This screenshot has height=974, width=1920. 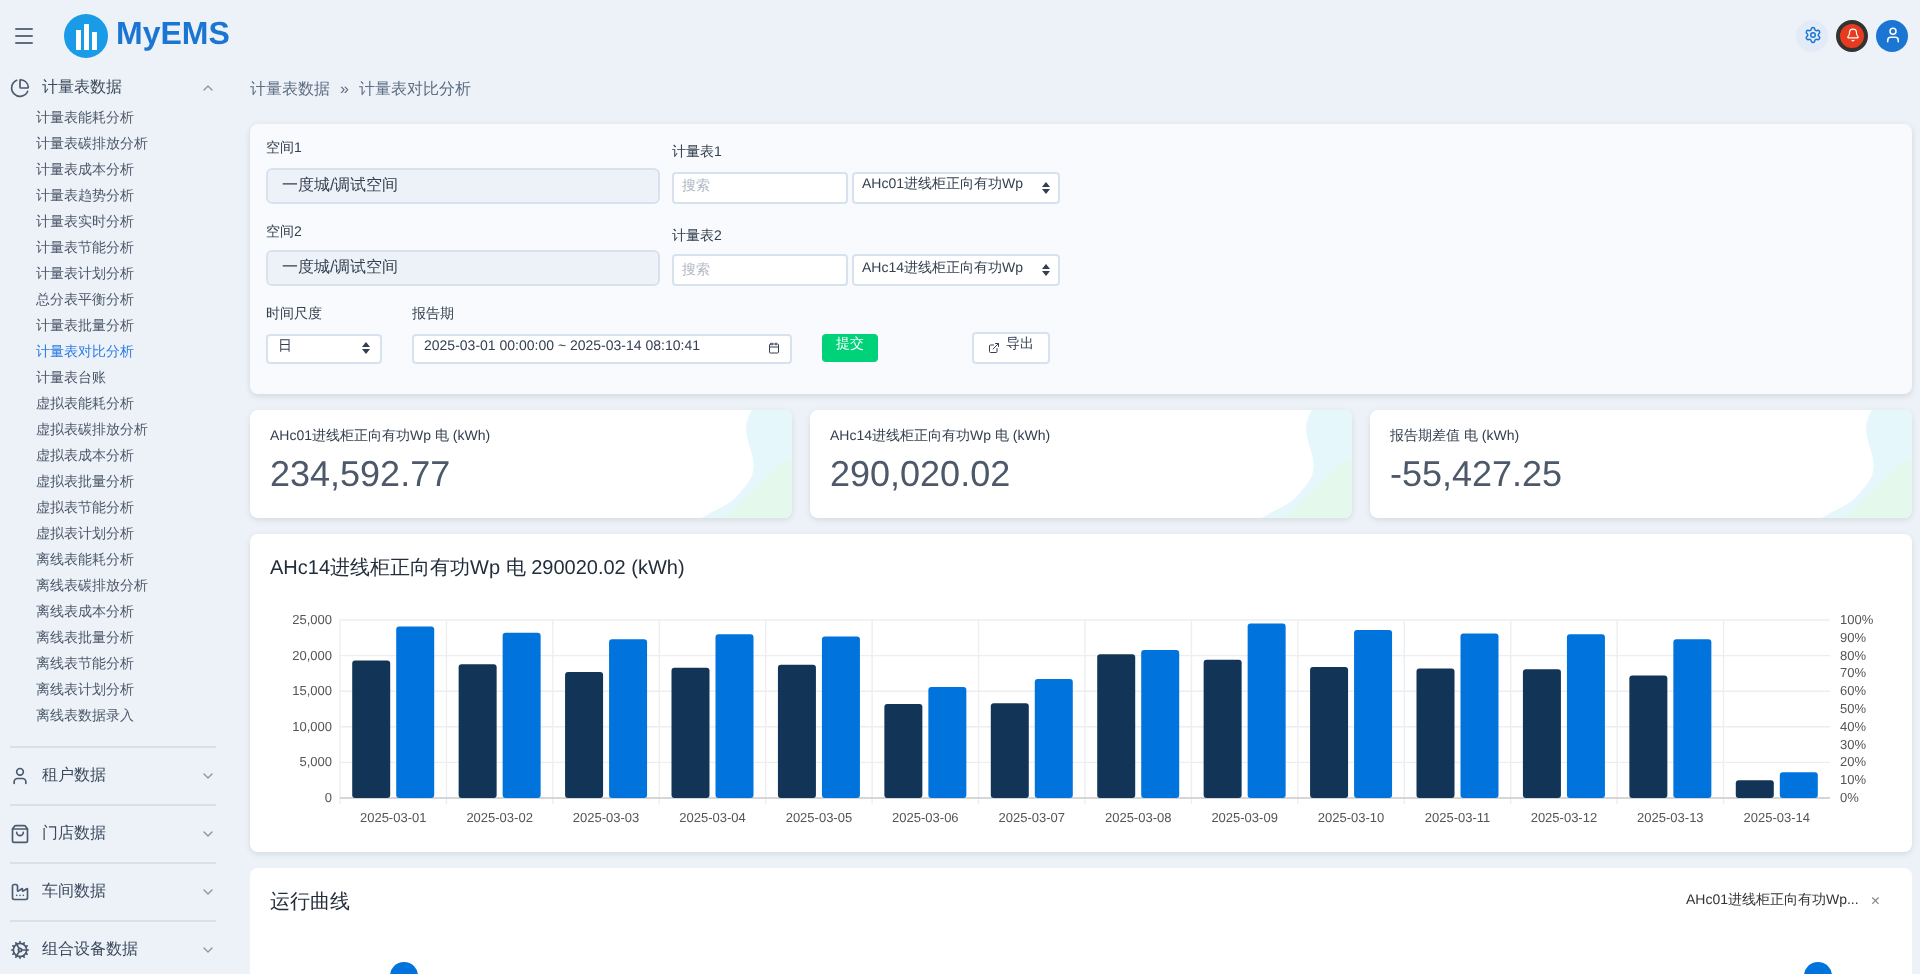 What do you see at coordinates (115, 776) in the screenshot?
I see `sidebar-group: 租户数据` at bounding box center [115, 776].